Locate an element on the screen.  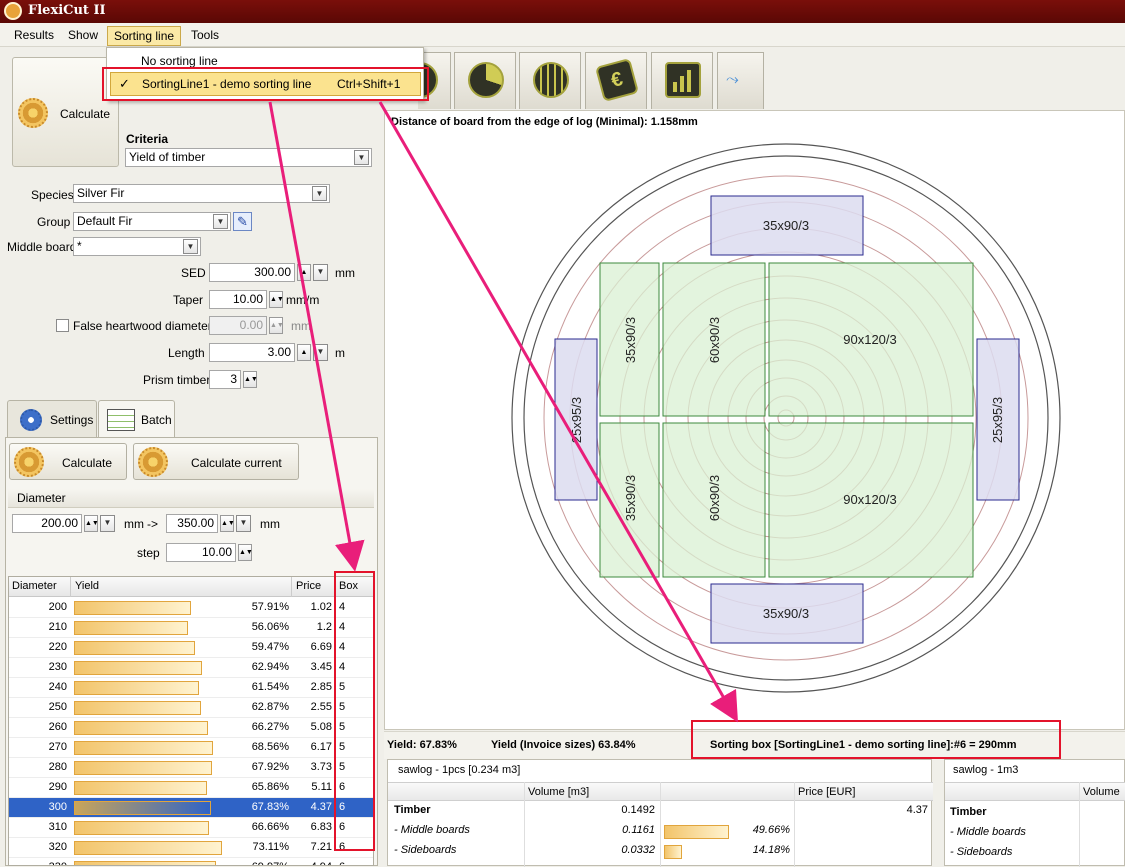
batch-calculate-button: Calculate is located at coordinates (68, 461).